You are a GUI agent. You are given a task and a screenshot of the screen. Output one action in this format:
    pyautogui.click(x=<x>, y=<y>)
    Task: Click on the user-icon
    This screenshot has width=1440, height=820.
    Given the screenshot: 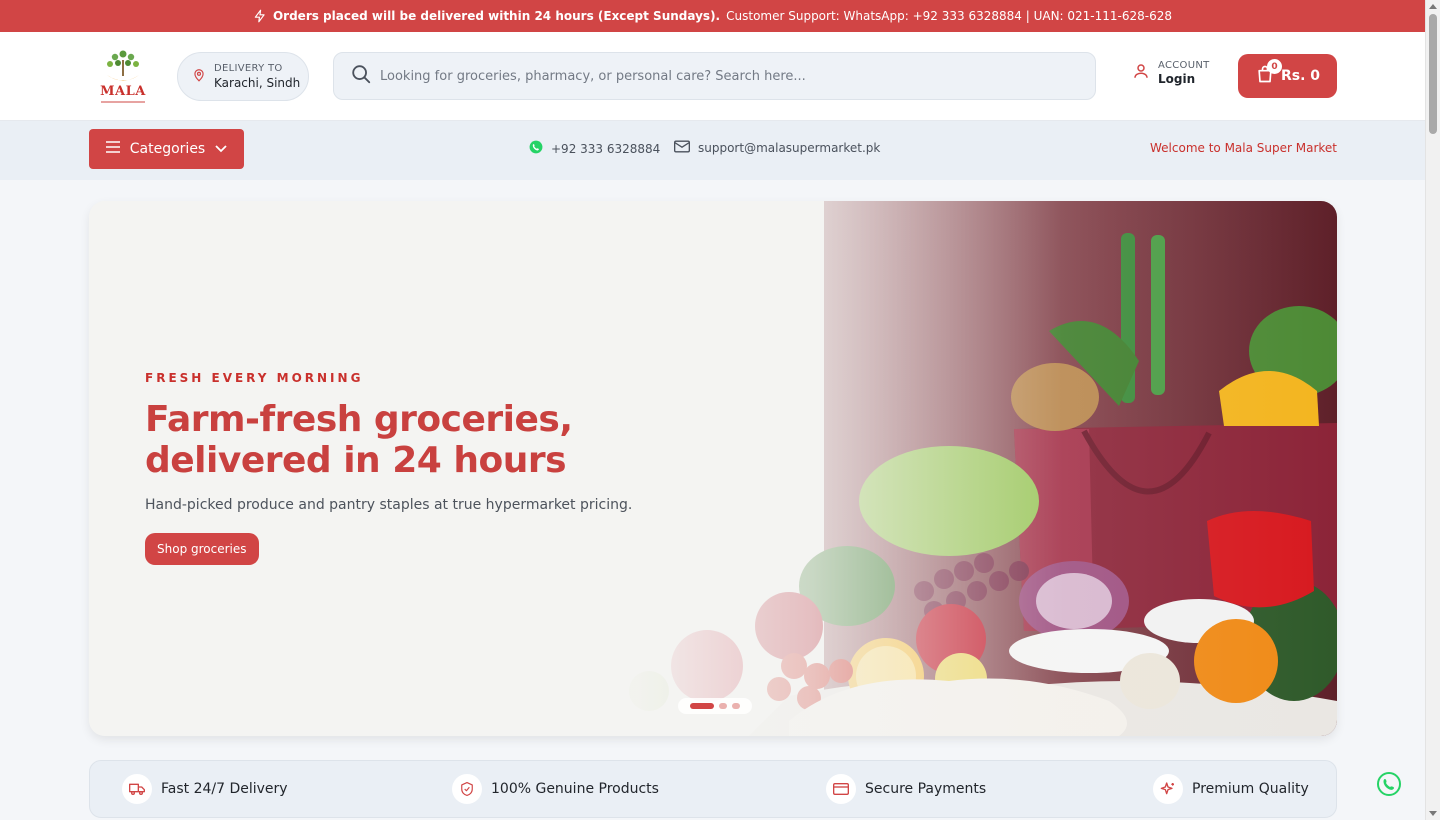 What is the action you would take?
    pyautogui.click(x=1141, y=73)
    